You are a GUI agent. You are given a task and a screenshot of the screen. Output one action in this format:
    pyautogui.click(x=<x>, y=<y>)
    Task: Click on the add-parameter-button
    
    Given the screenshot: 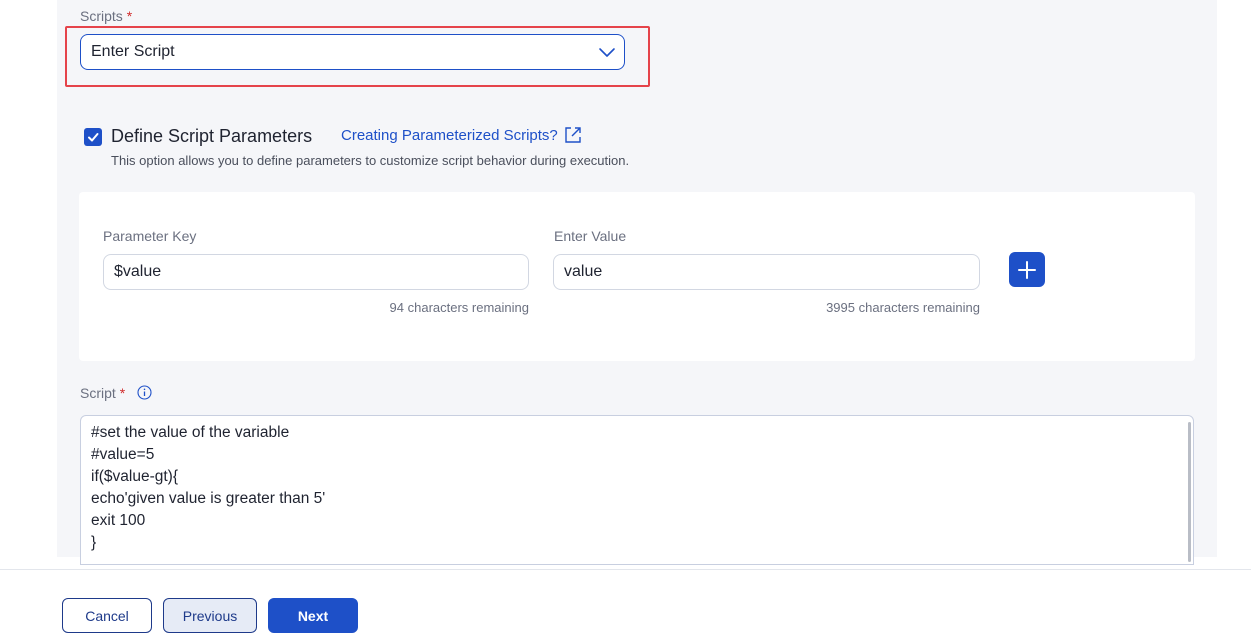 What is the action you would take?
    pyautogui.click(x=1027, y=269)
    